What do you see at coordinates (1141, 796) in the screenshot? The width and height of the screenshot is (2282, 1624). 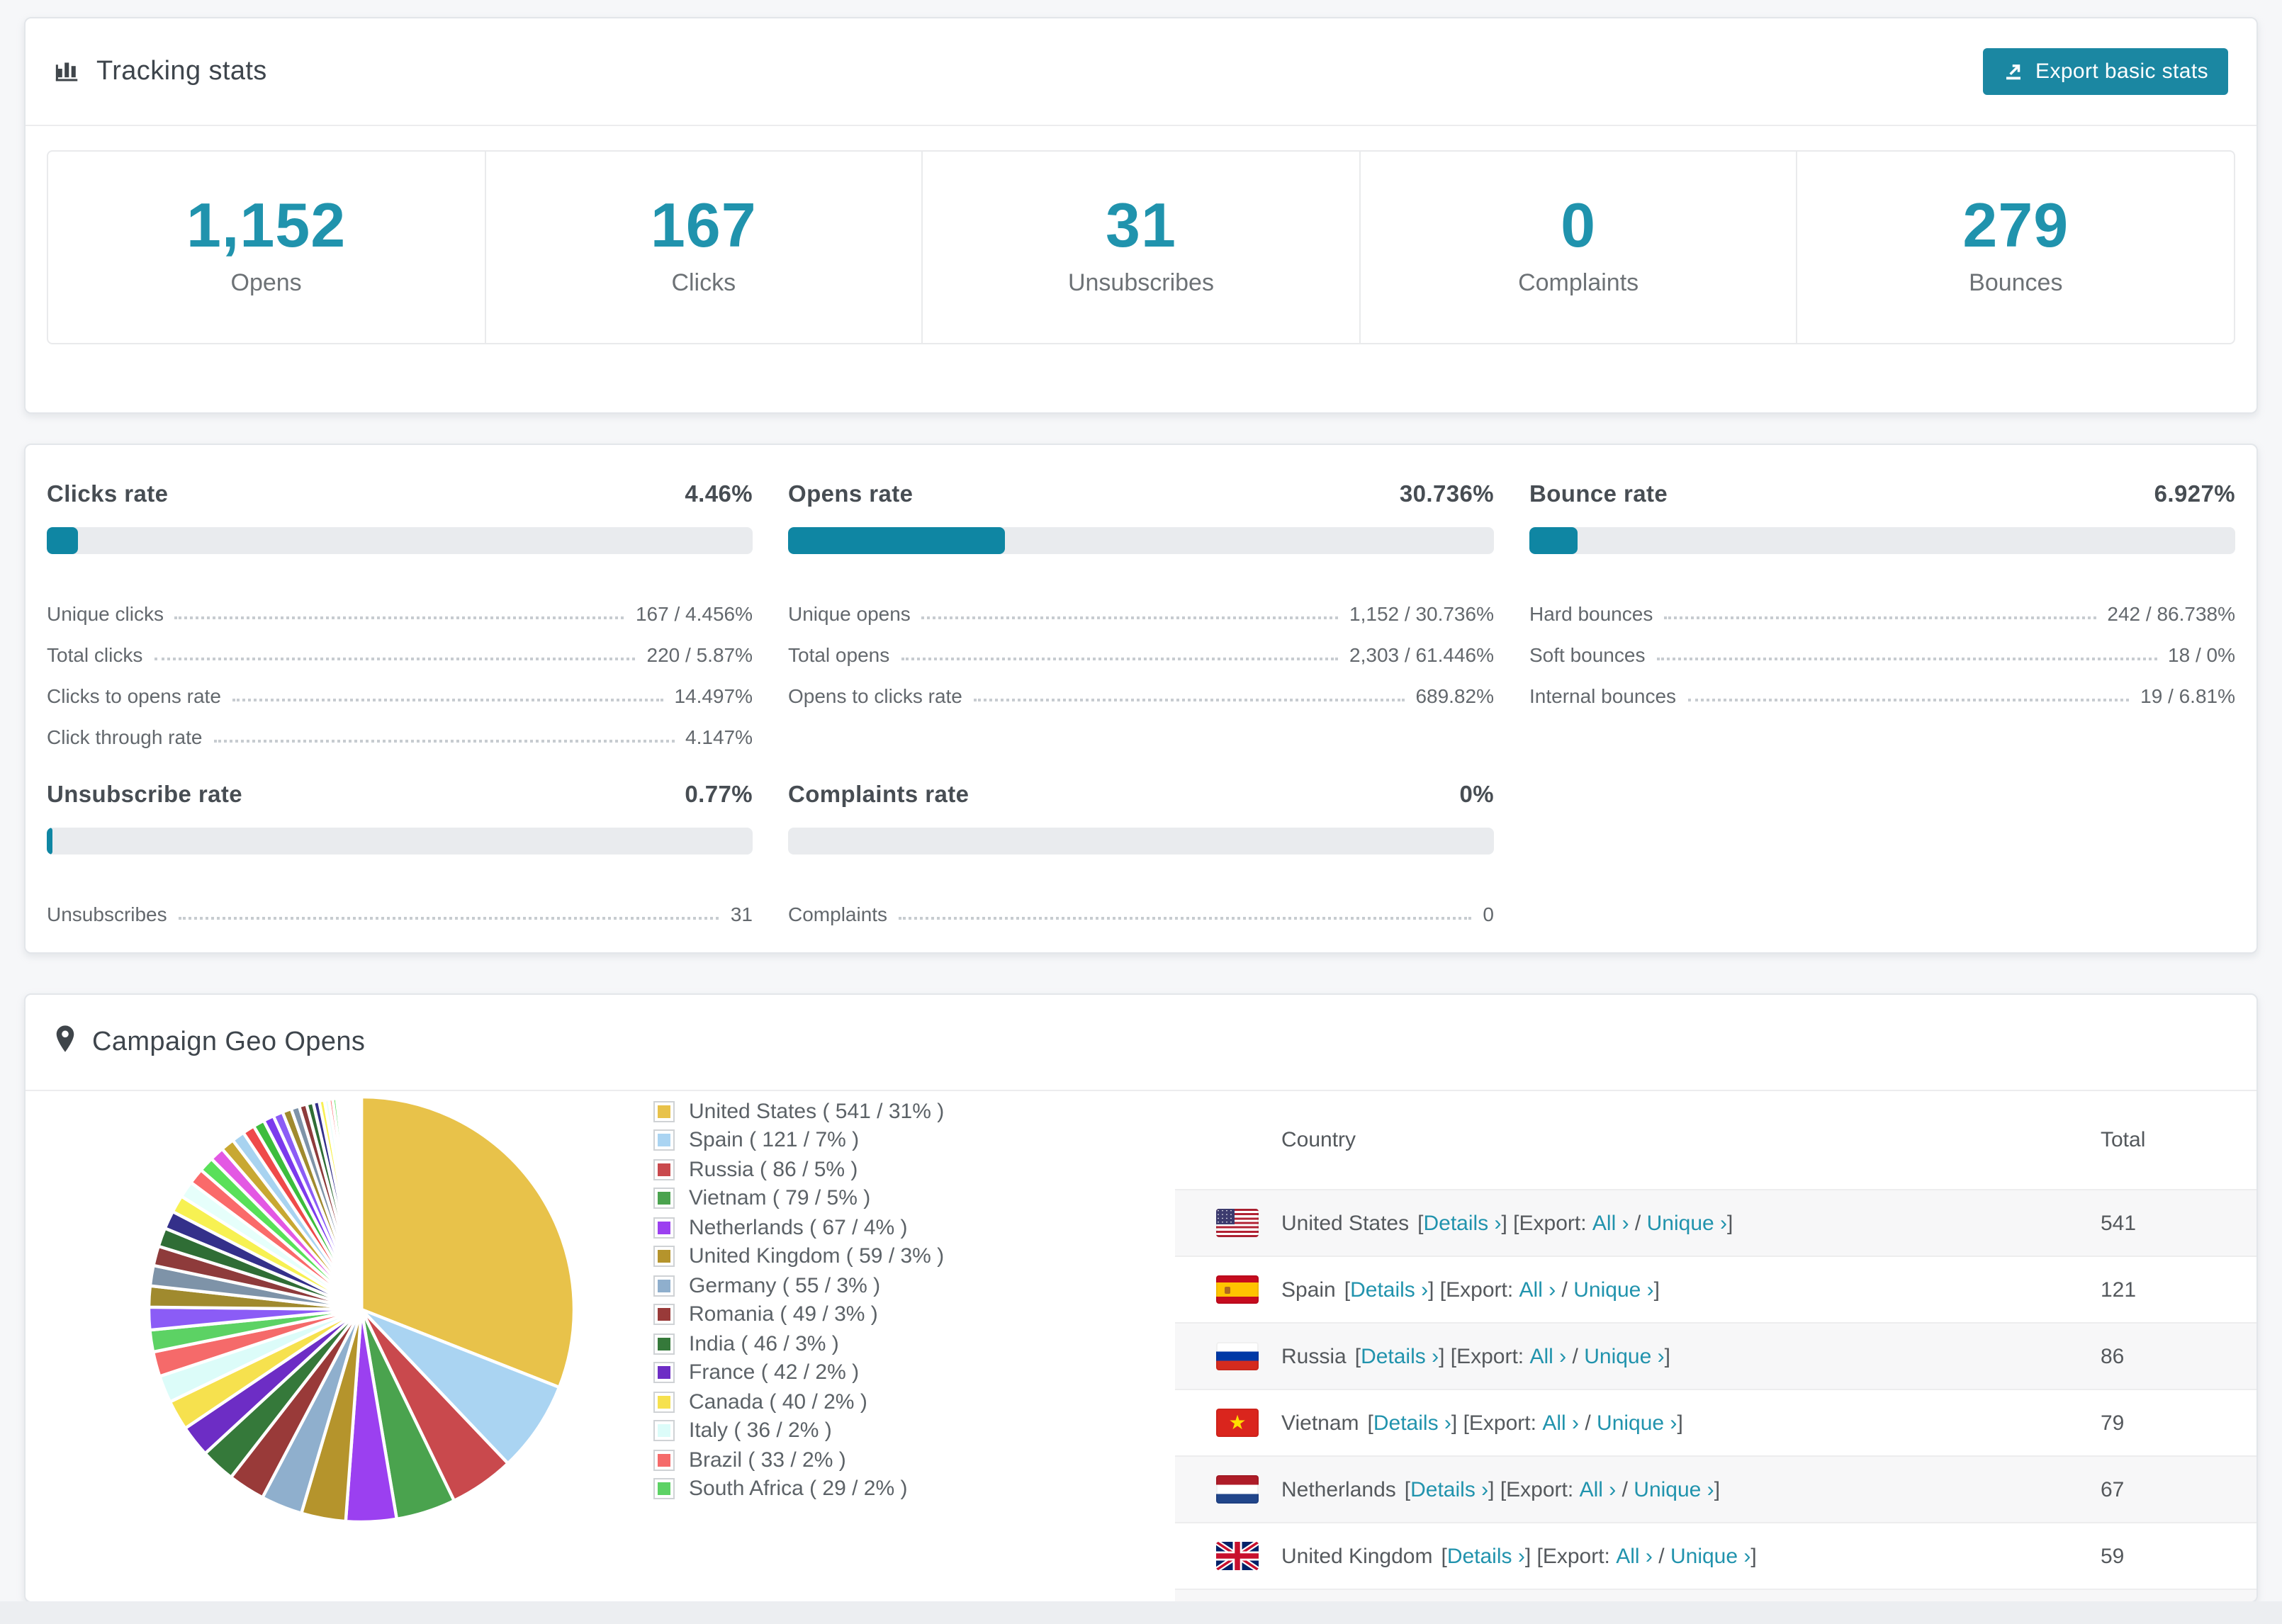 I see `rate-head: Complaints rate 0%` at bounding box center [1141, 796].